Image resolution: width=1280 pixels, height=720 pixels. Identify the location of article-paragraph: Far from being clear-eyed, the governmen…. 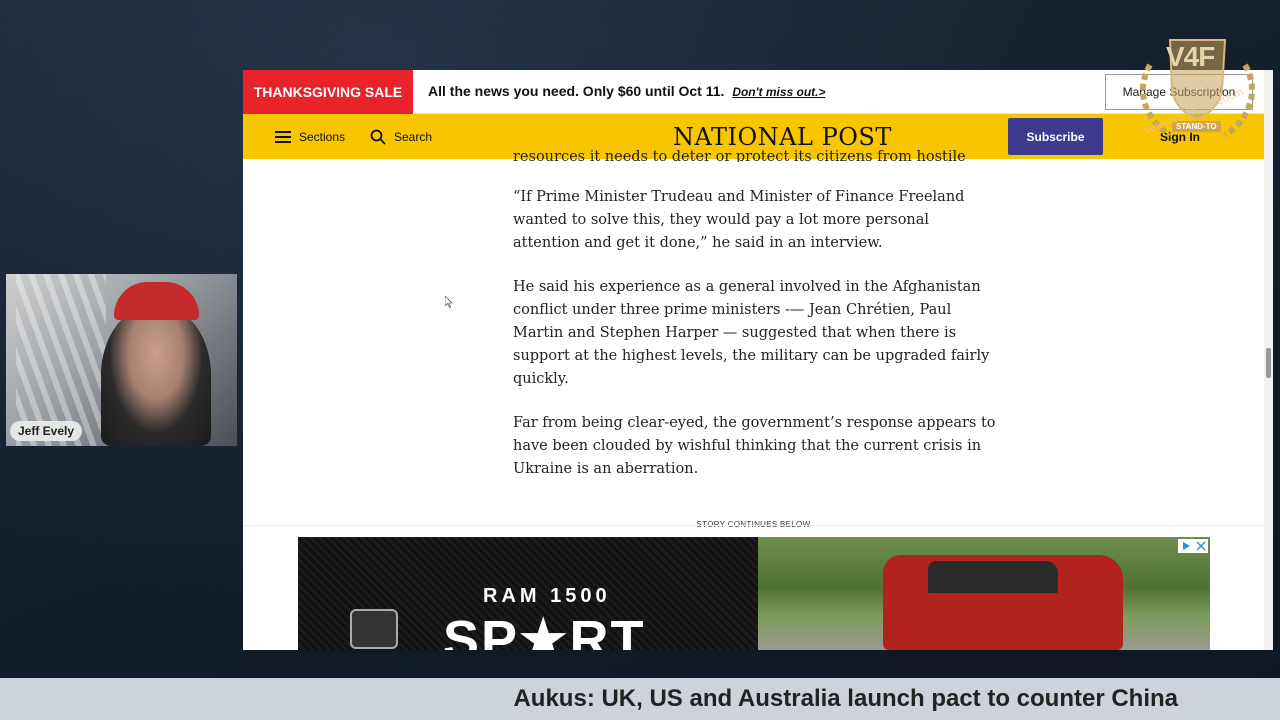
(754, 446).